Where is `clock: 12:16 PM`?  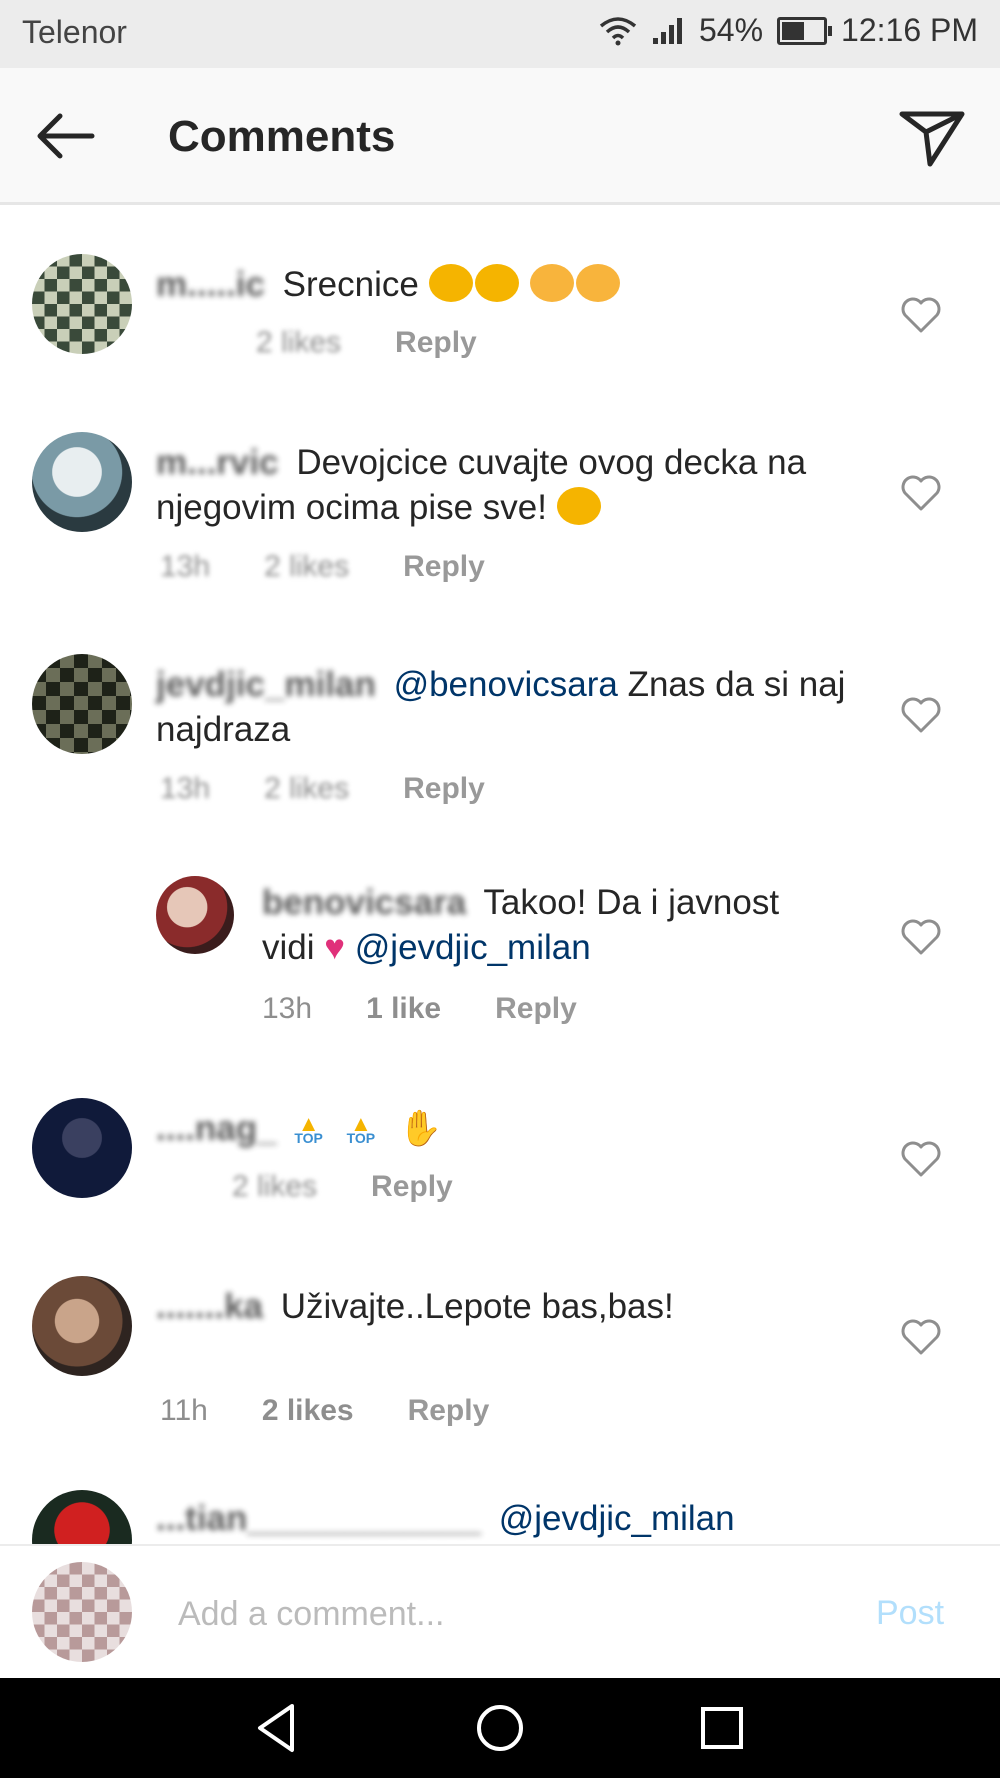
clock: 12:16 PM is located at coordinates (909, 30).